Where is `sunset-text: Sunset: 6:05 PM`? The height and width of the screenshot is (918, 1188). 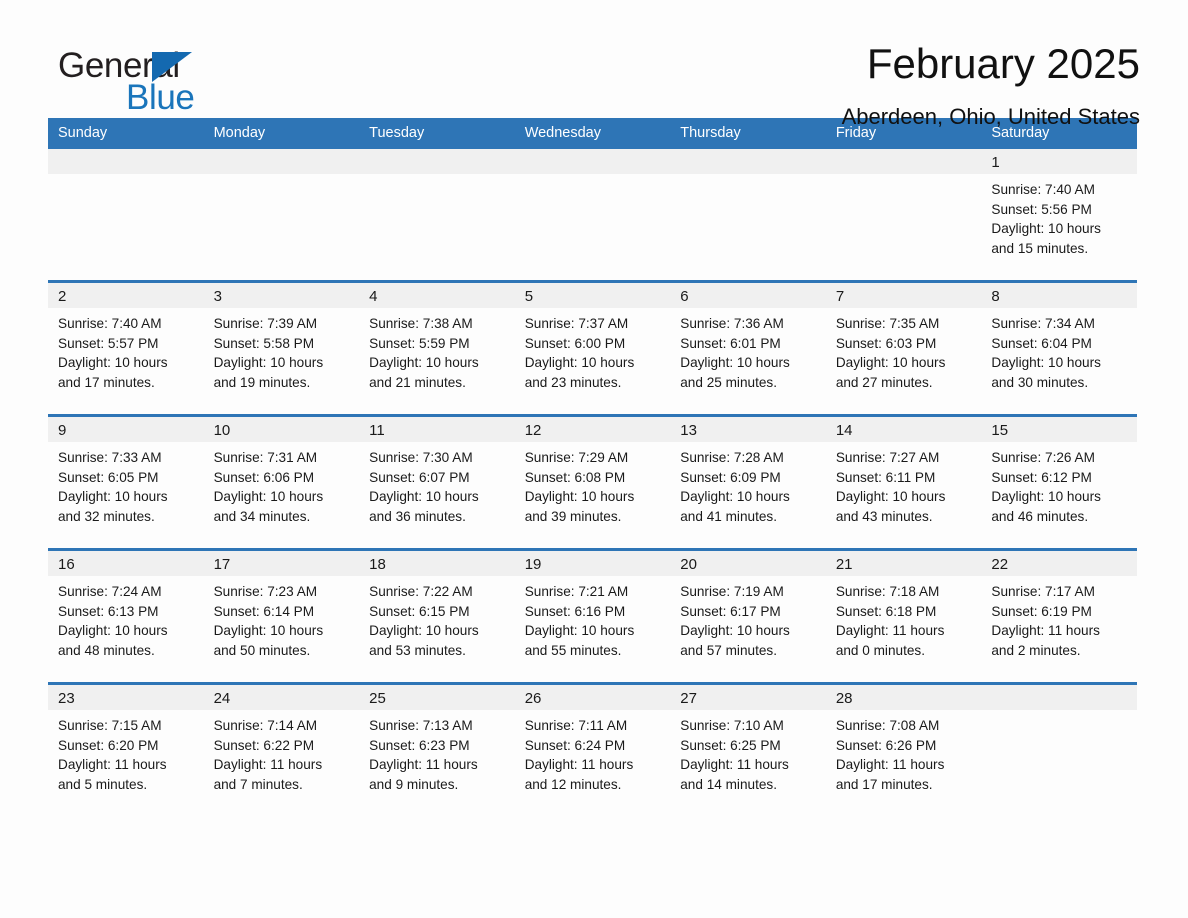
sunset-text: Sunset: 6:05 PM is located at coordinates (108, 477).